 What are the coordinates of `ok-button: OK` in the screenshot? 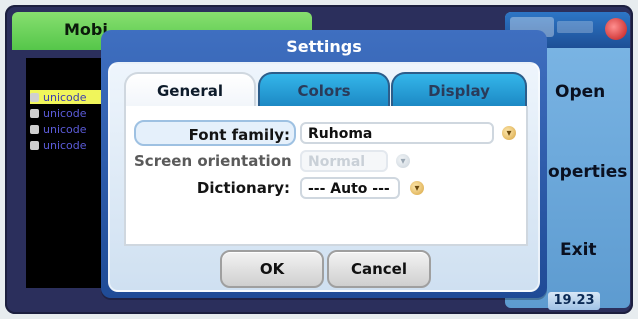 It's located at (272, 269).